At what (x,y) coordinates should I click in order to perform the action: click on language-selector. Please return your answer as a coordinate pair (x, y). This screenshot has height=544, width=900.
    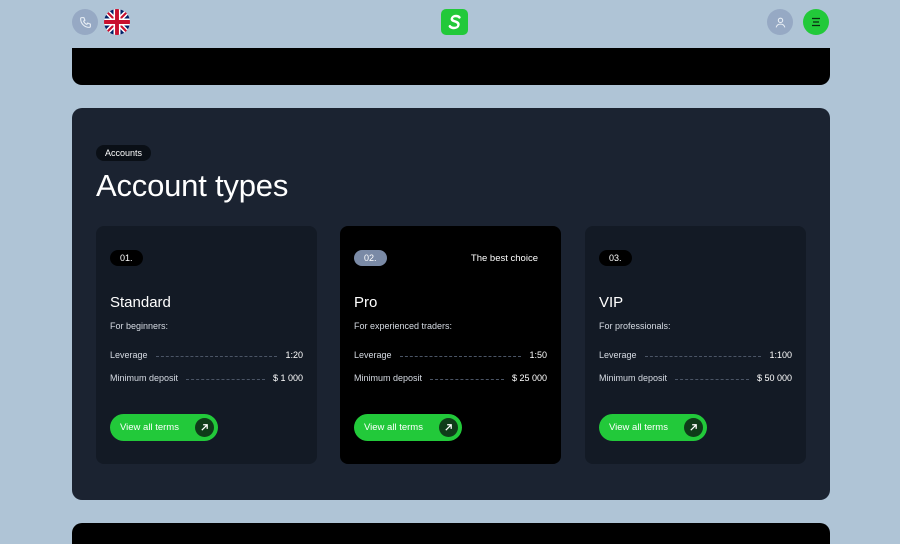
    Looking at the image, I should click on (117, 22).